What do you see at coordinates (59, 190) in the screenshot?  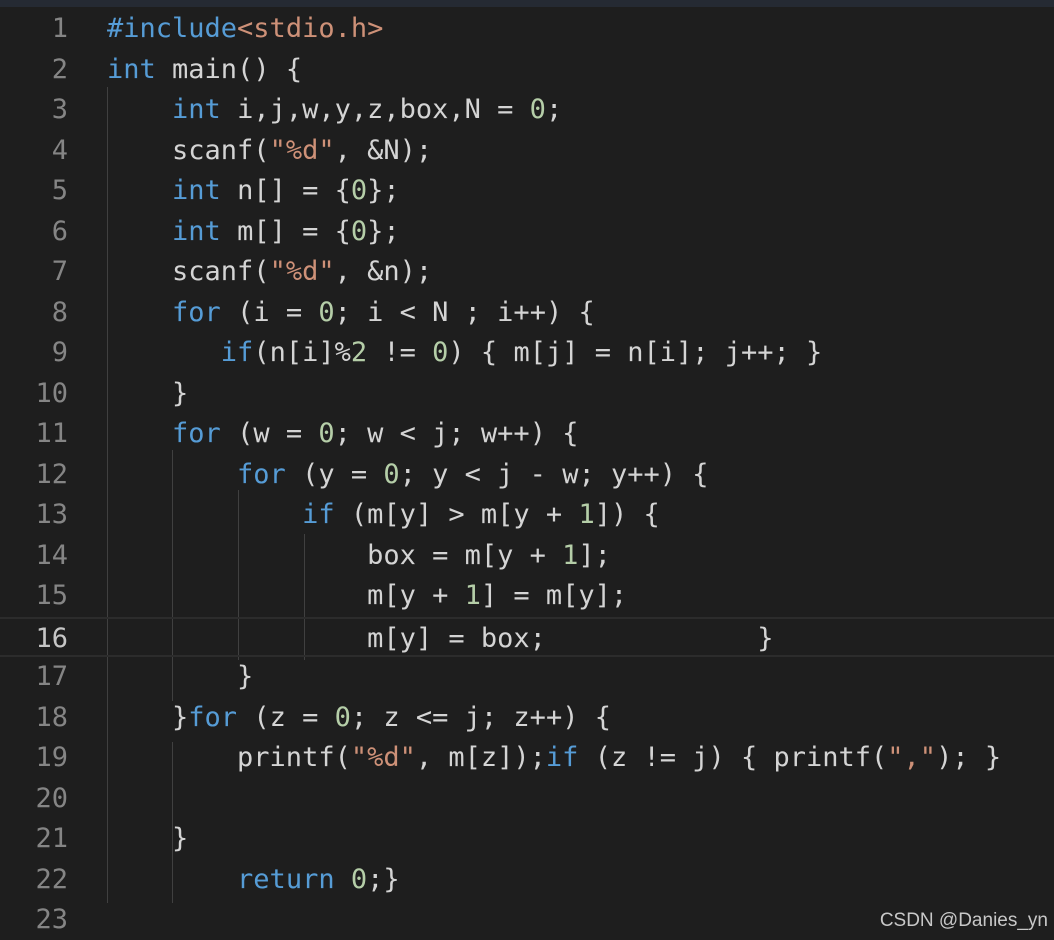 I see `line-number: 5` at bounding box center [59, 190].